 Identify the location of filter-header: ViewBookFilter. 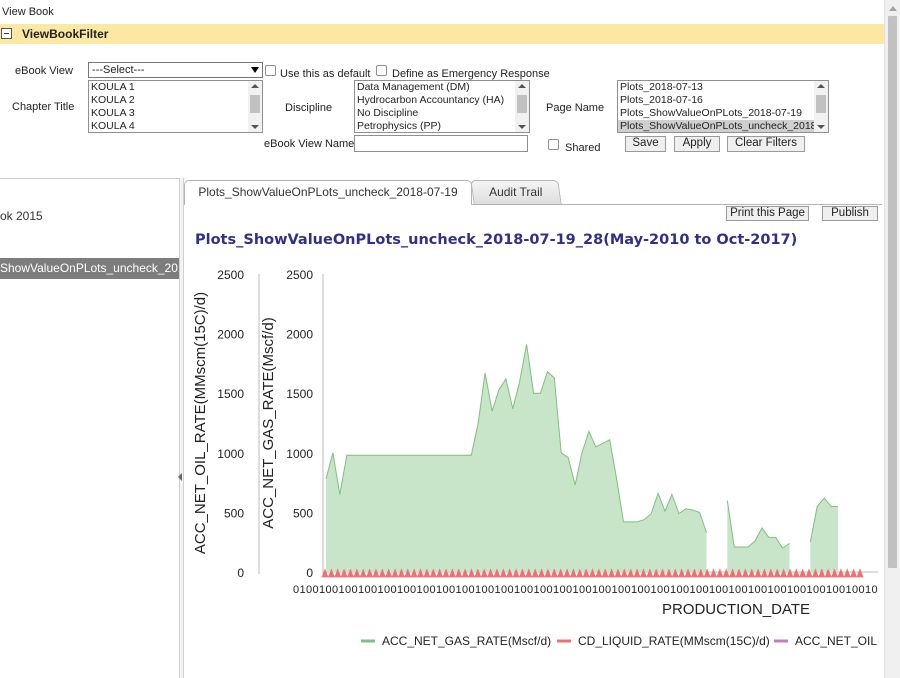
(442, 34).